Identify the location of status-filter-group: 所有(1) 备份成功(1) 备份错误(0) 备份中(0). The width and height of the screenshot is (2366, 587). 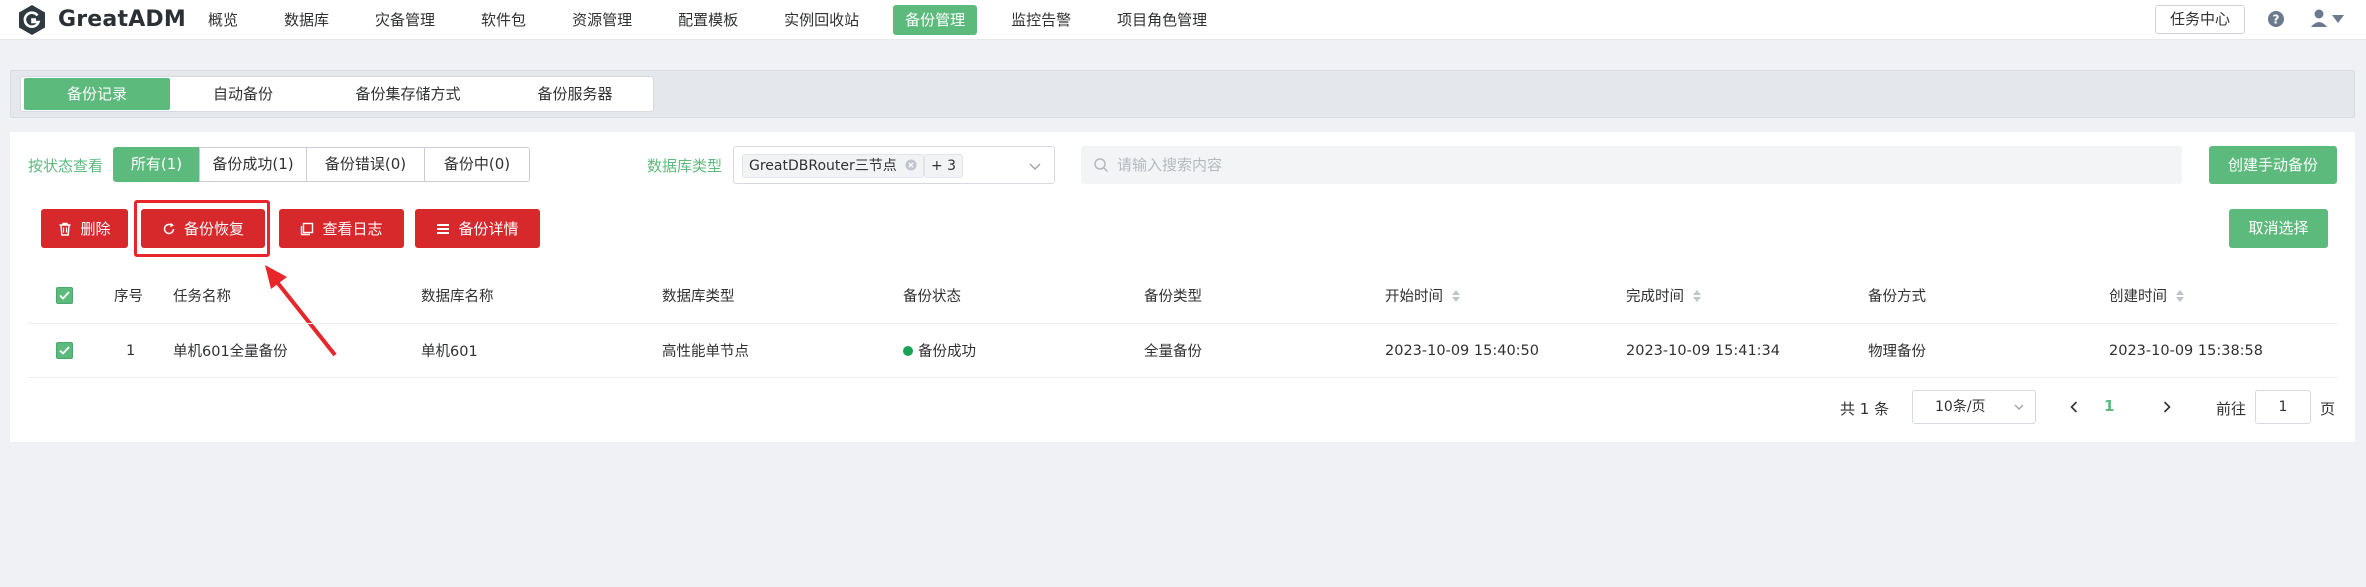
(321, 164).